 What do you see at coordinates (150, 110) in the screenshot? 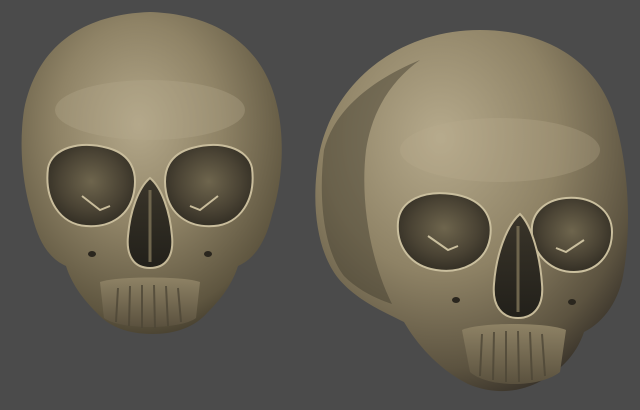
I see `brow-highlight` at bounding box center [150, 110].